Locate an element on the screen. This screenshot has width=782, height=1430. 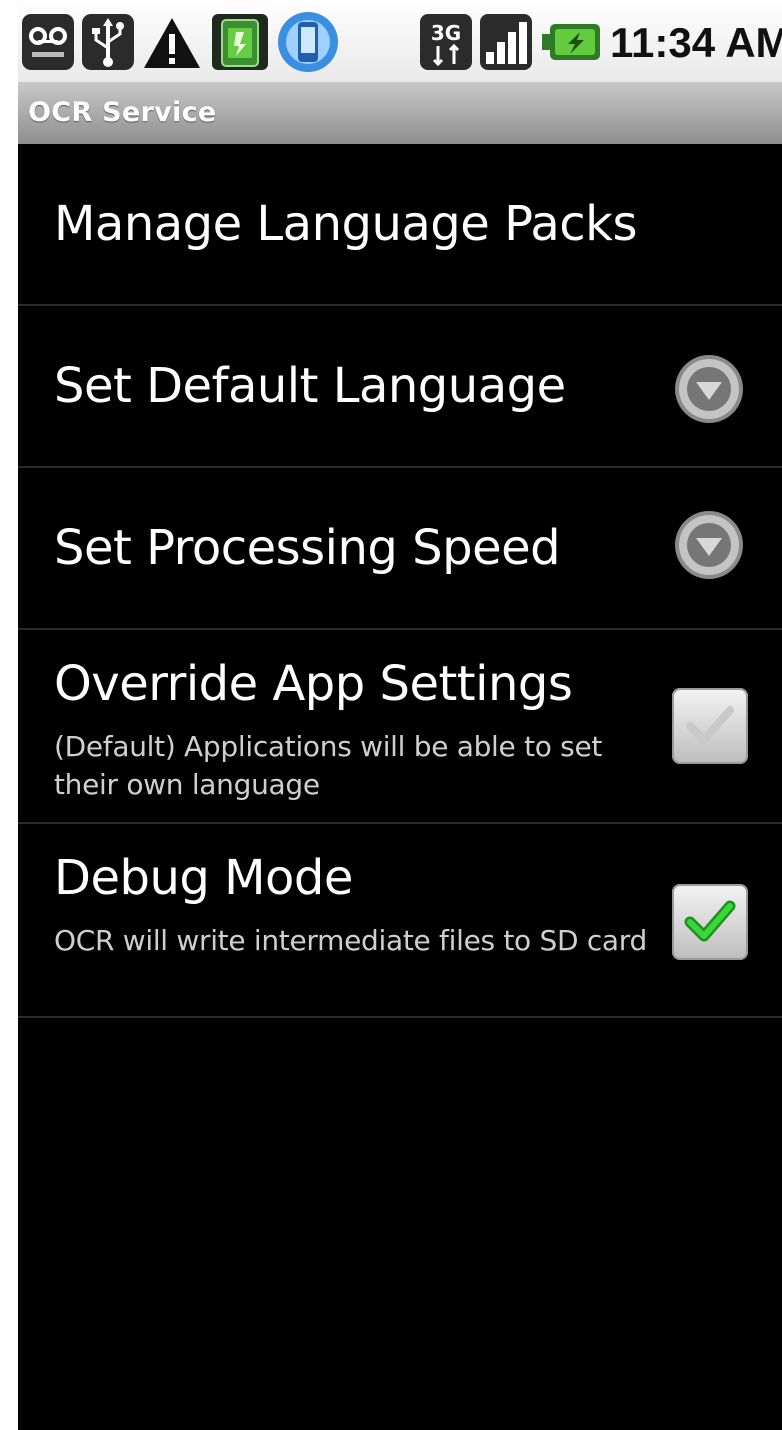
battery-app-icon is located at coordinates (240, 42).